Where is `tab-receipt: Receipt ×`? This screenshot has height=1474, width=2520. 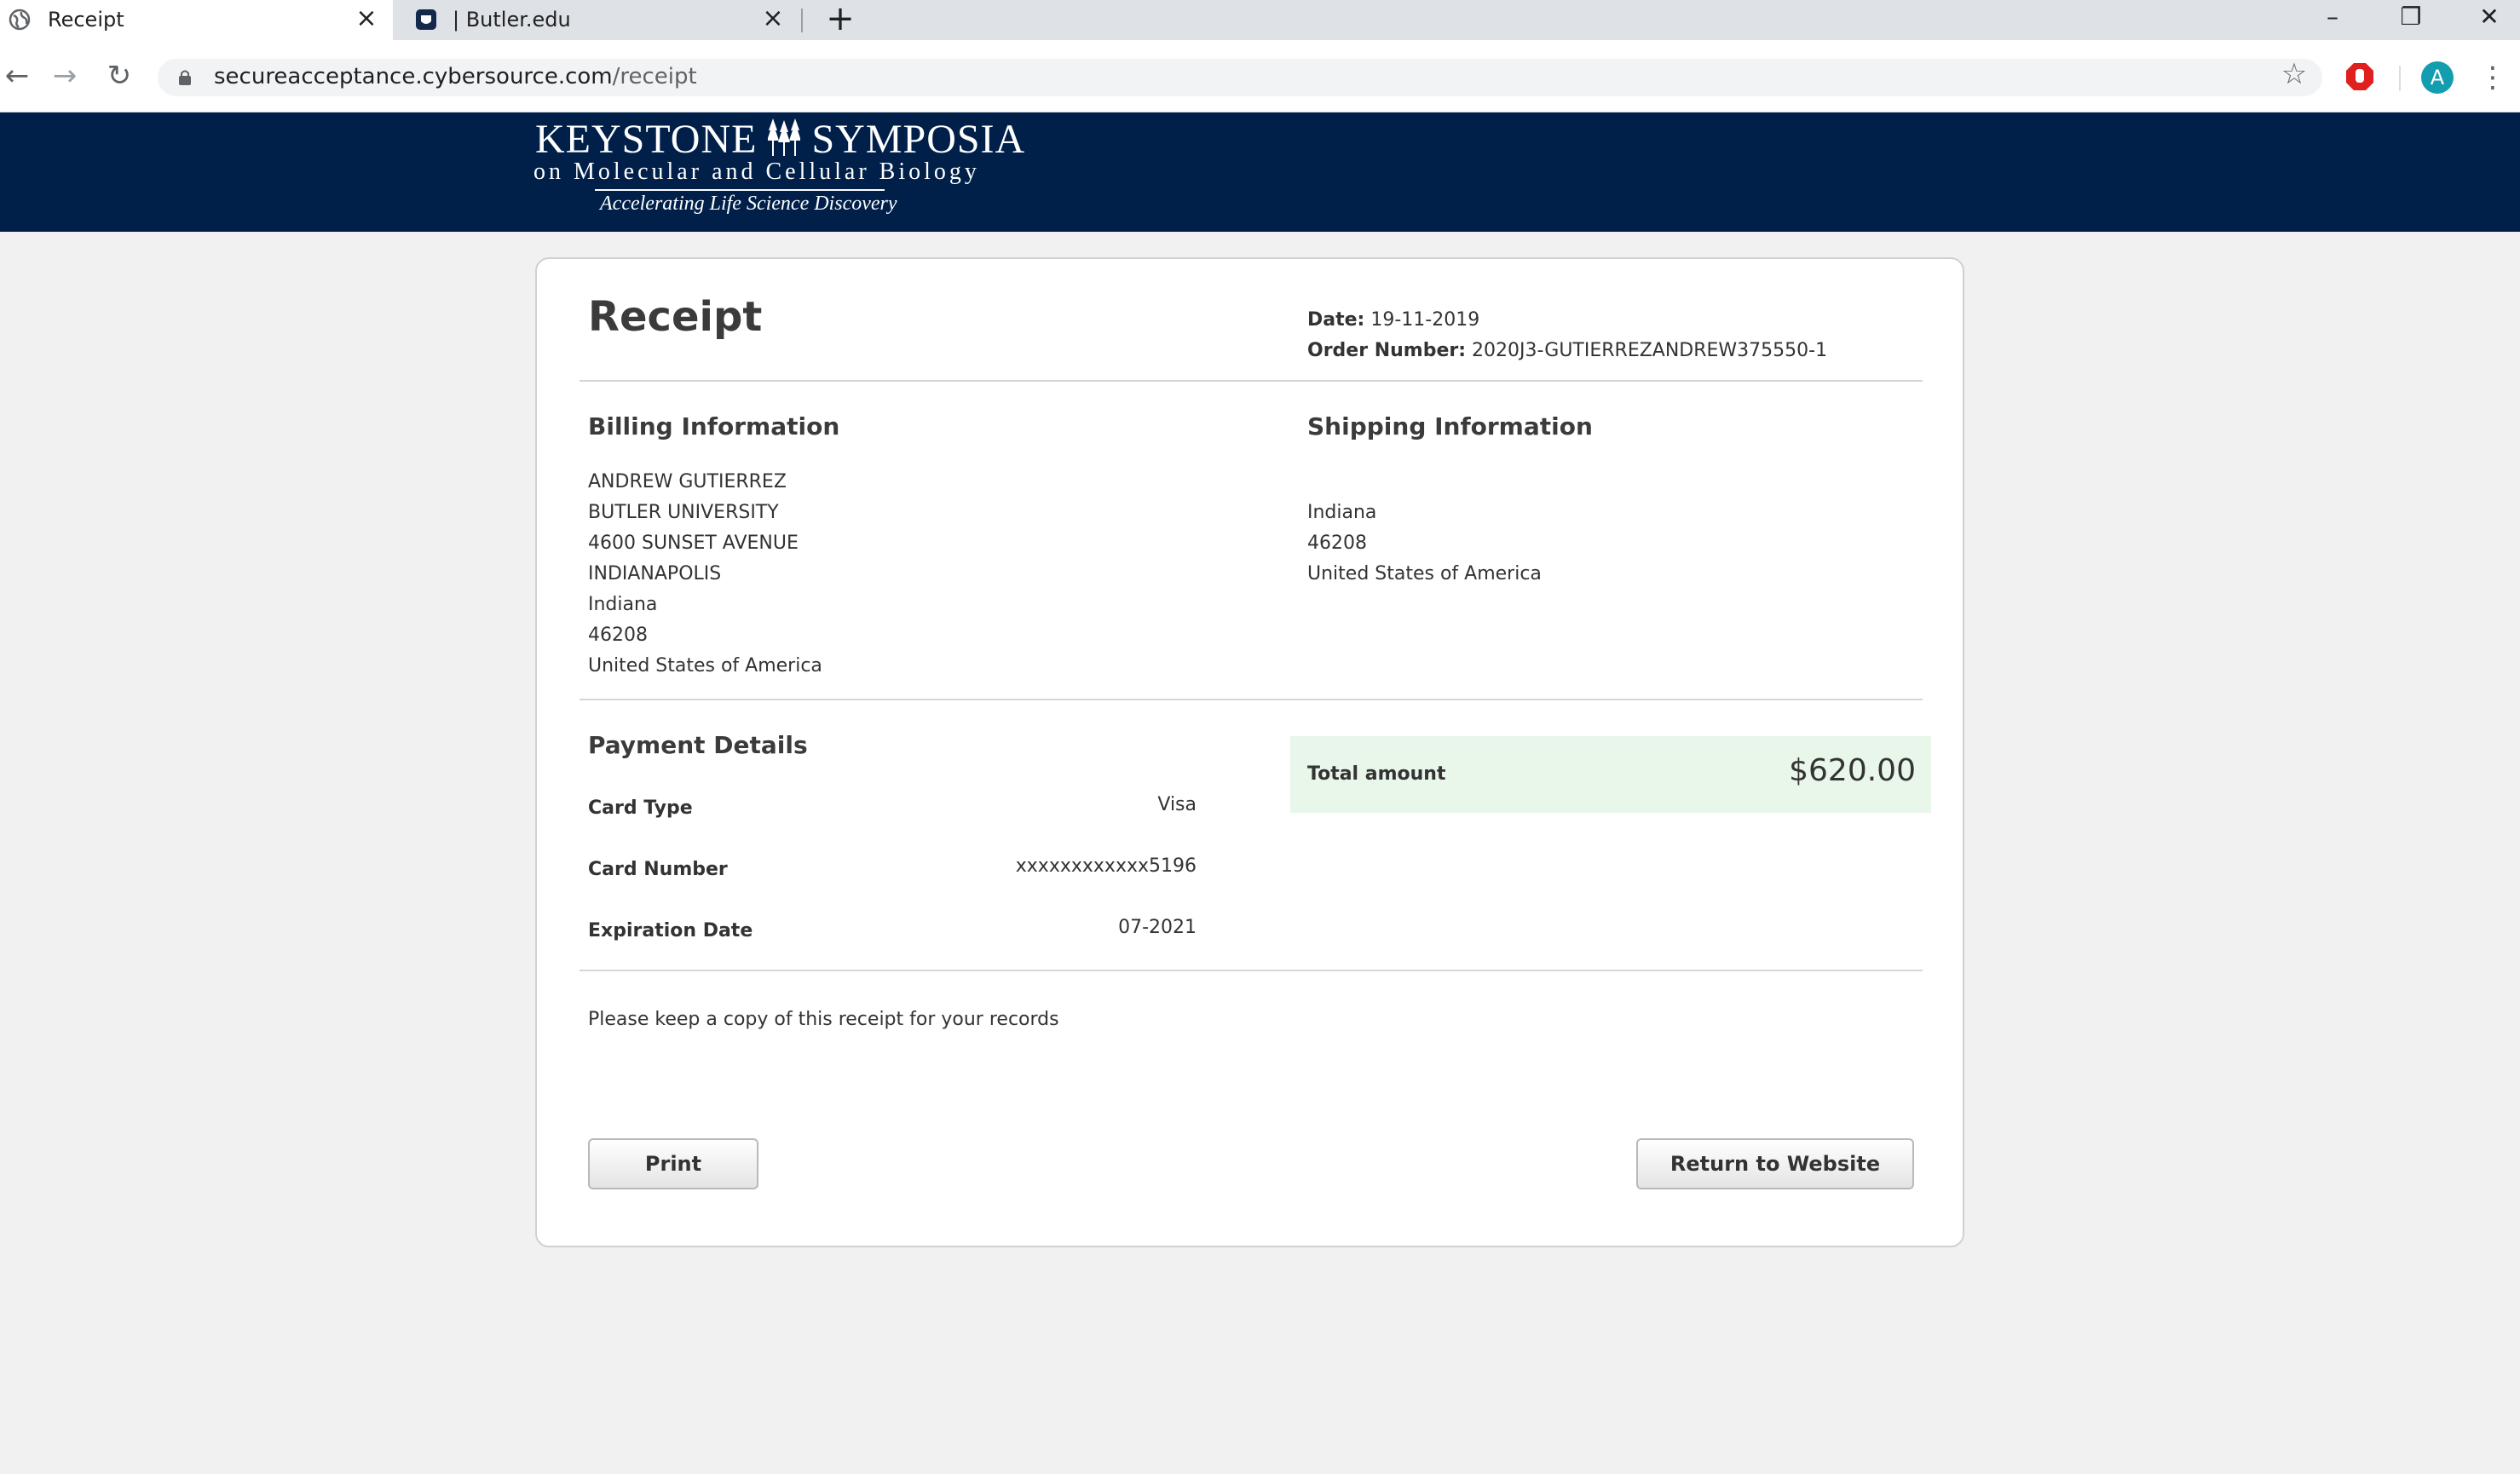
tab-receipt: Receipt × is located at coordinates (196, 20).